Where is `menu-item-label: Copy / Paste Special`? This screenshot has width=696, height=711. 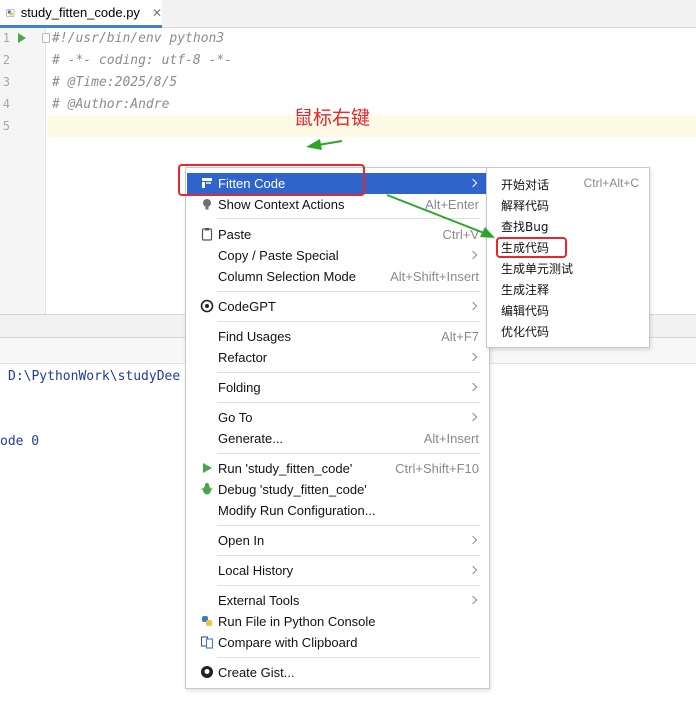 menu-item-label: Copy / Paste Special is located at coordinates (278, 255).